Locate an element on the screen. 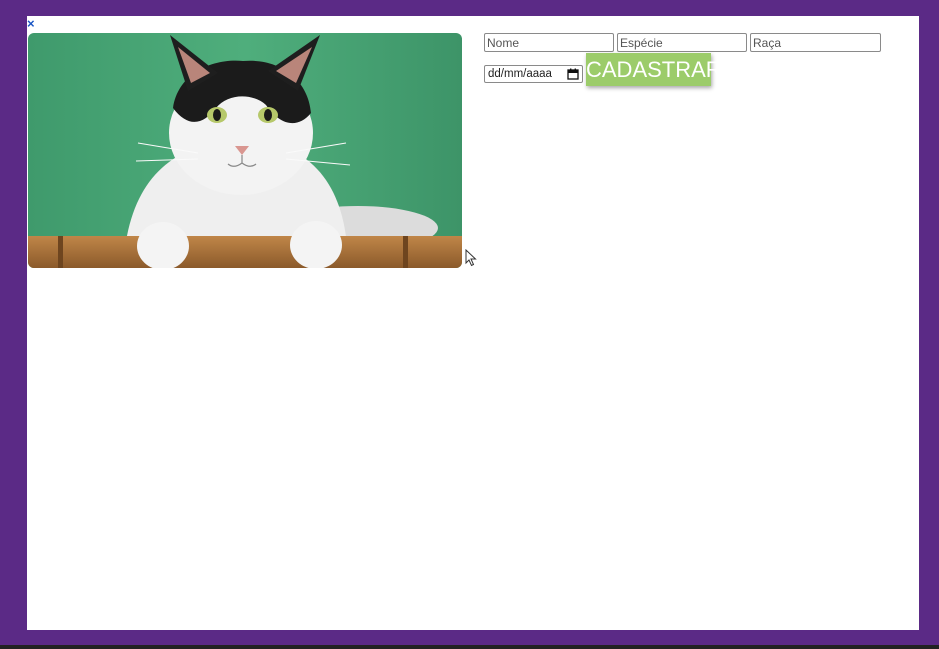  date-placeholder: dd/mm/aaaa is located at coordinates (520, 74).